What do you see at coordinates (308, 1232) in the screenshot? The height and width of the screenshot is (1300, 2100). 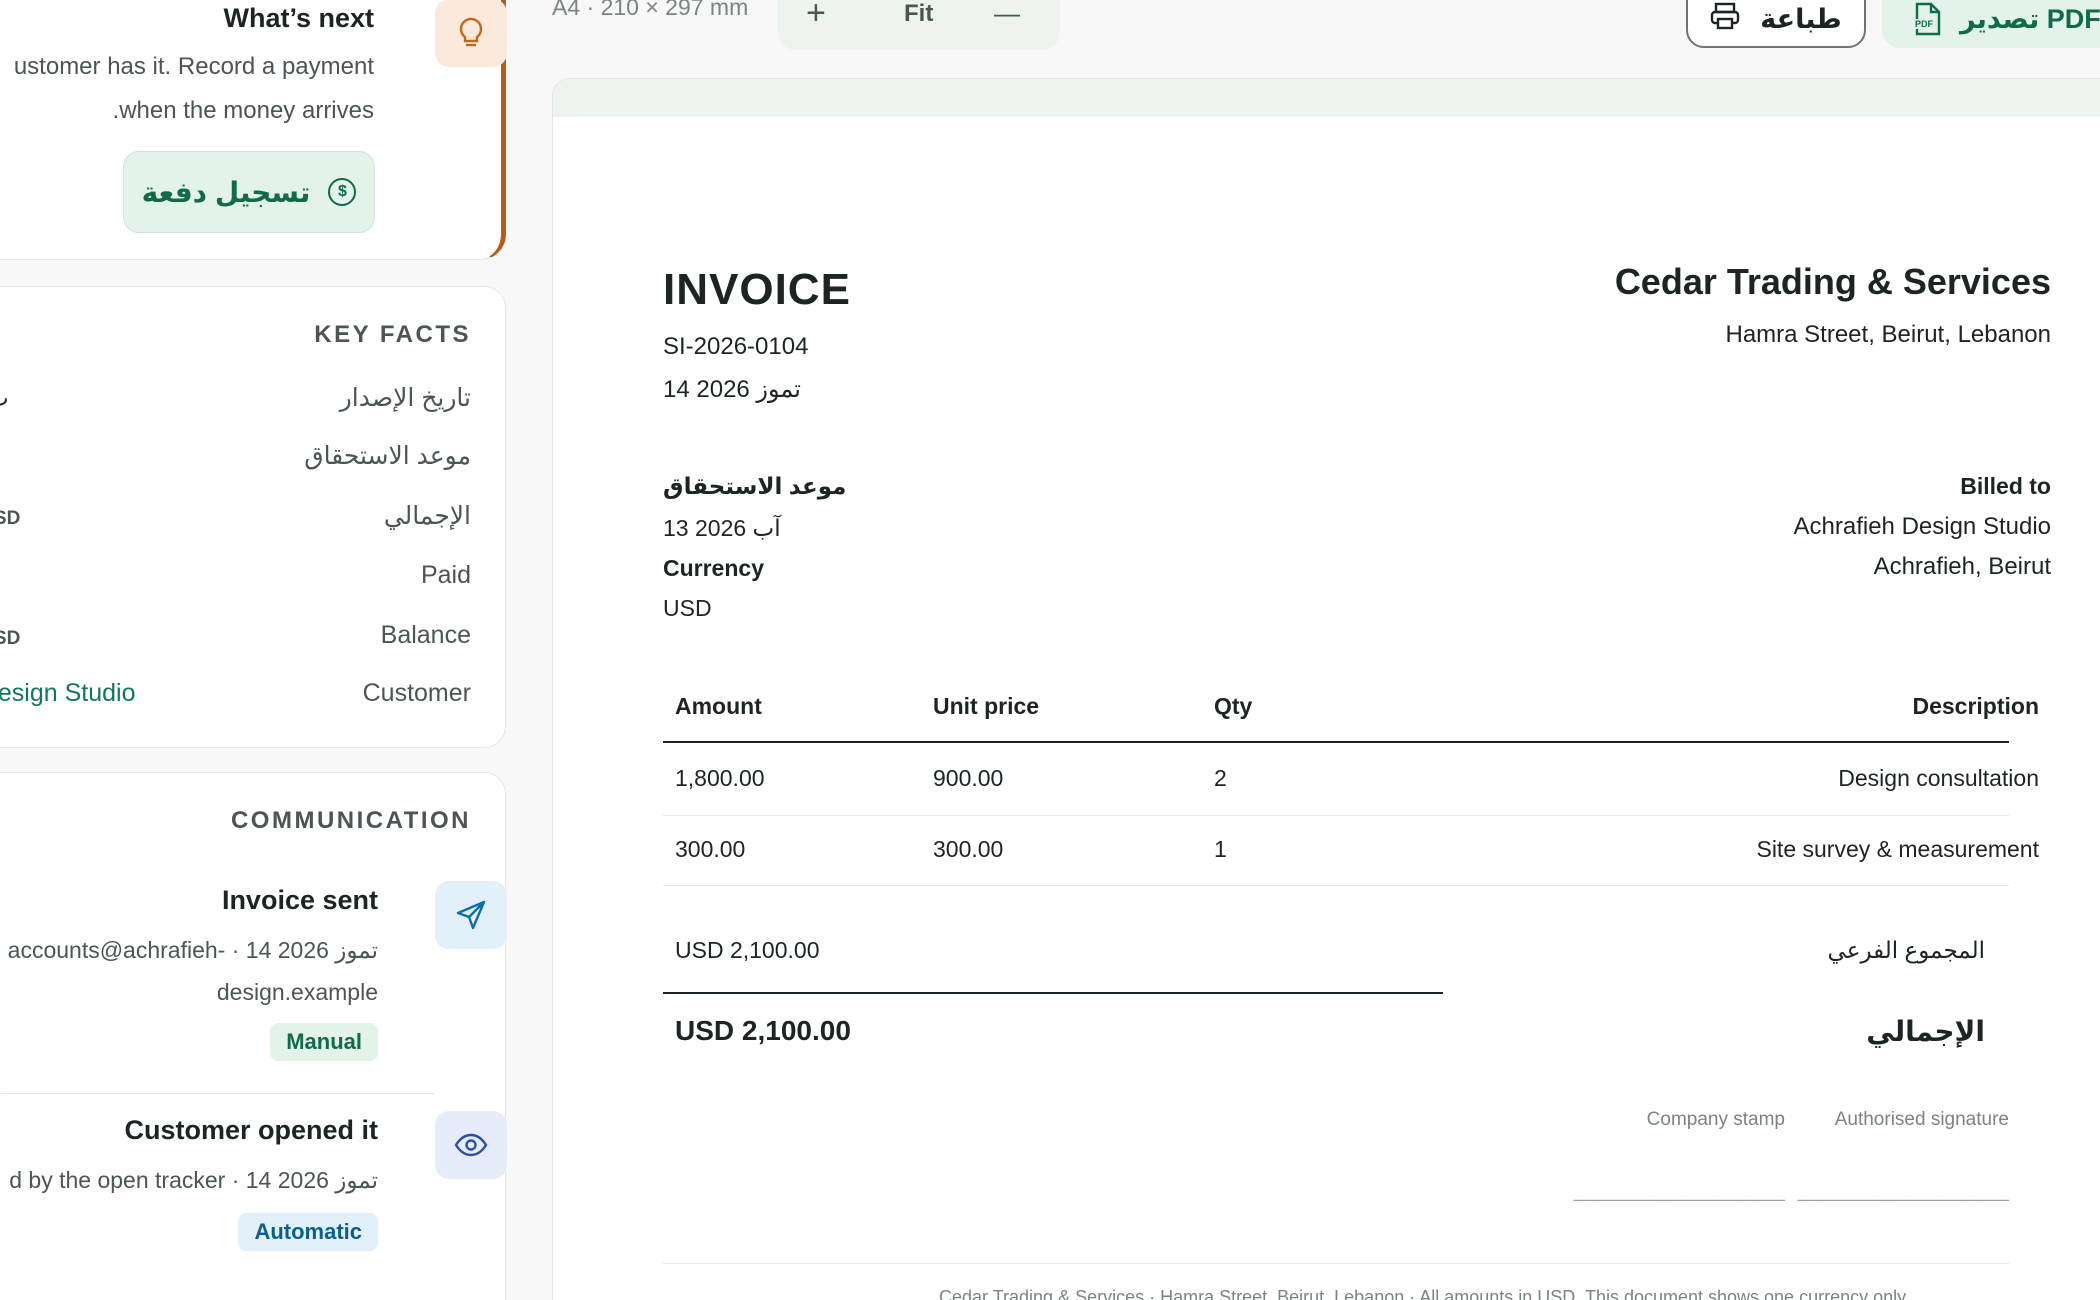 I see `automatic-badge: Automatic` at bounding box center [308, 1232].